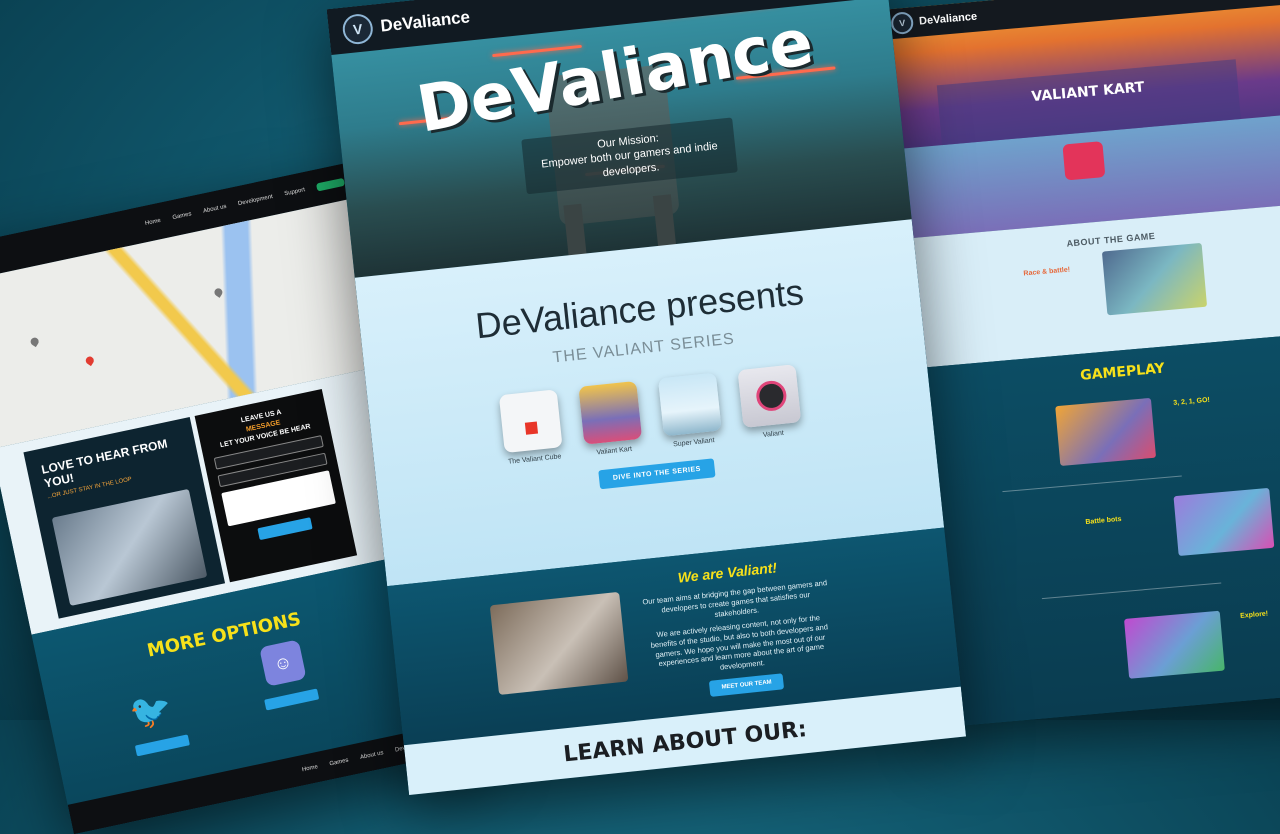 Image resolution: width=1280 pixels, height=834 pixels. I want to click on game-card: Super Valiant, so click(690, 410).